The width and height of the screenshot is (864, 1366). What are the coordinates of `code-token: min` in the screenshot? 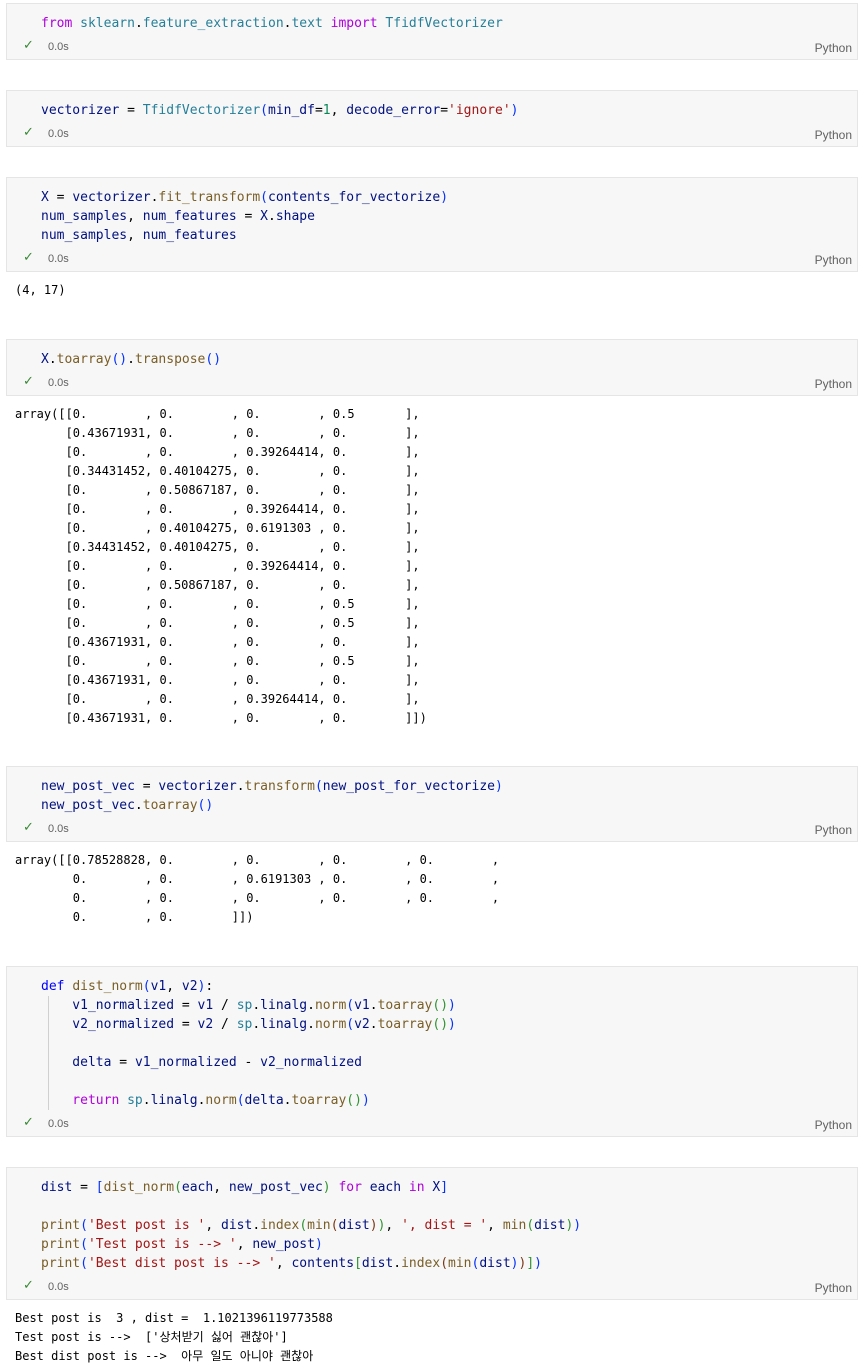 It's located at (514, 1225).